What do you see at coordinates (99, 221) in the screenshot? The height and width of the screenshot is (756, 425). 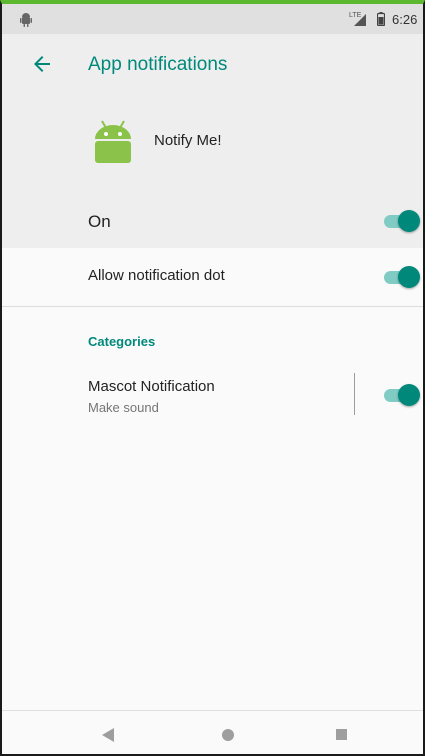 I see `master-toggle-label: On` at bounding box center [99, 221].